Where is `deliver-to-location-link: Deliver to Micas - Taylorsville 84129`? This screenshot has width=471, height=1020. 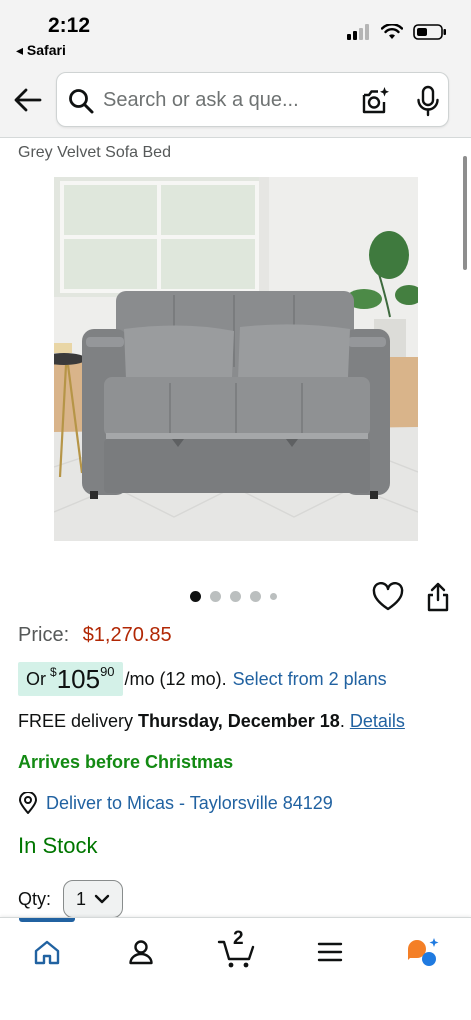 deliver-to-location-link: Deliver to Micas - Taylorsville 84129 is located at coordinates (175, 803).